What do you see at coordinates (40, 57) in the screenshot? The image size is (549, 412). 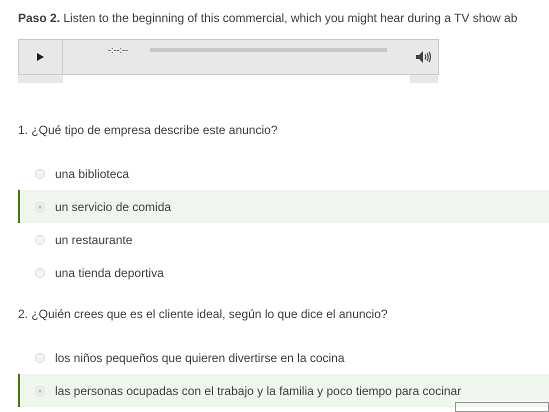 I see `play-icon` at bounding box center [40, 57].